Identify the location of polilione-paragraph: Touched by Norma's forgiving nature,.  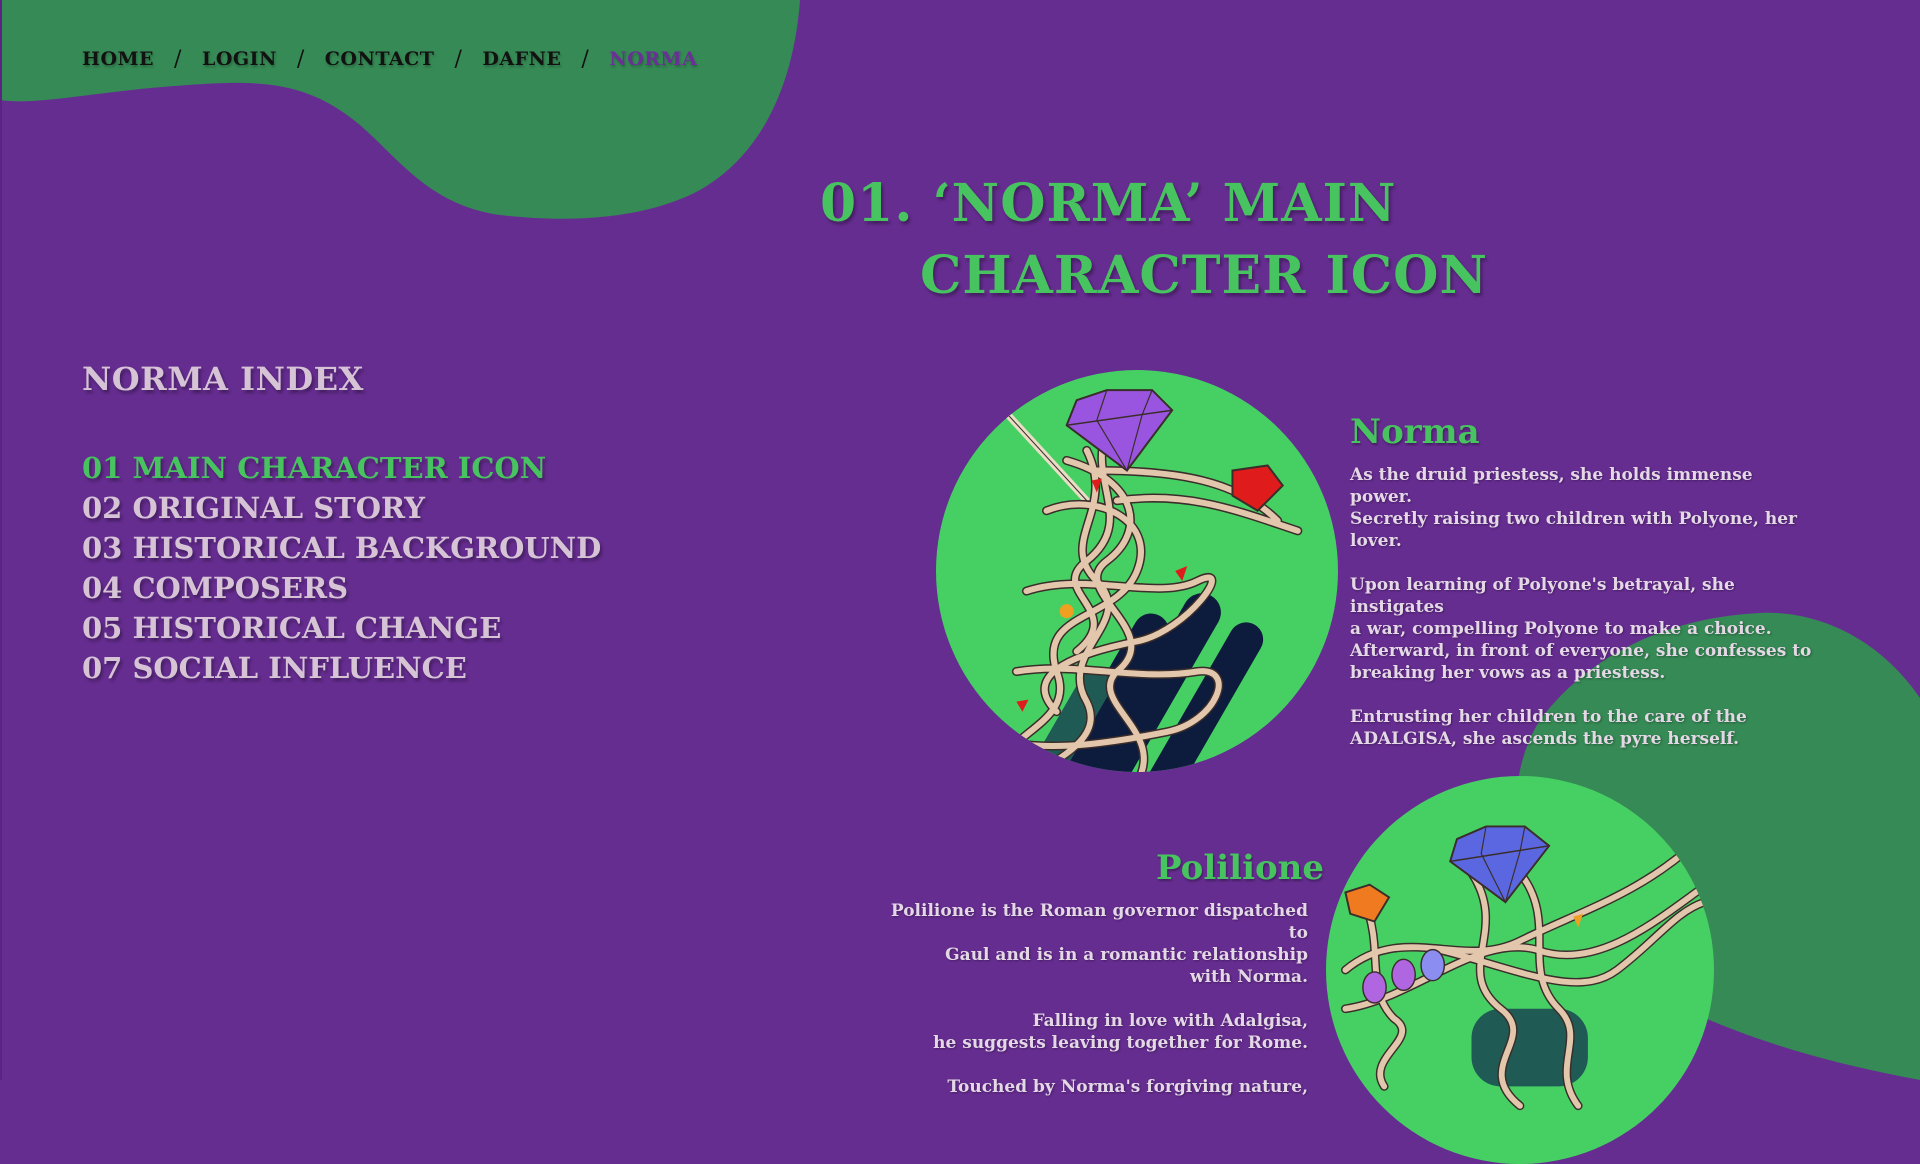
(1127, 1087).